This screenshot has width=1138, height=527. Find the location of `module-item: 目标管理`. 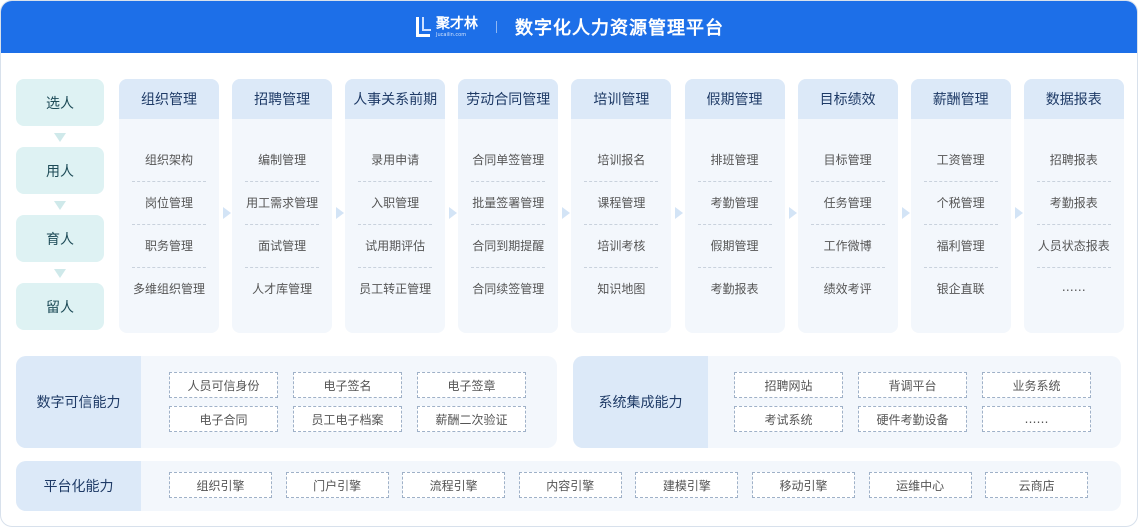

module-item: 目标管理 is located at coordinates (847, 160).